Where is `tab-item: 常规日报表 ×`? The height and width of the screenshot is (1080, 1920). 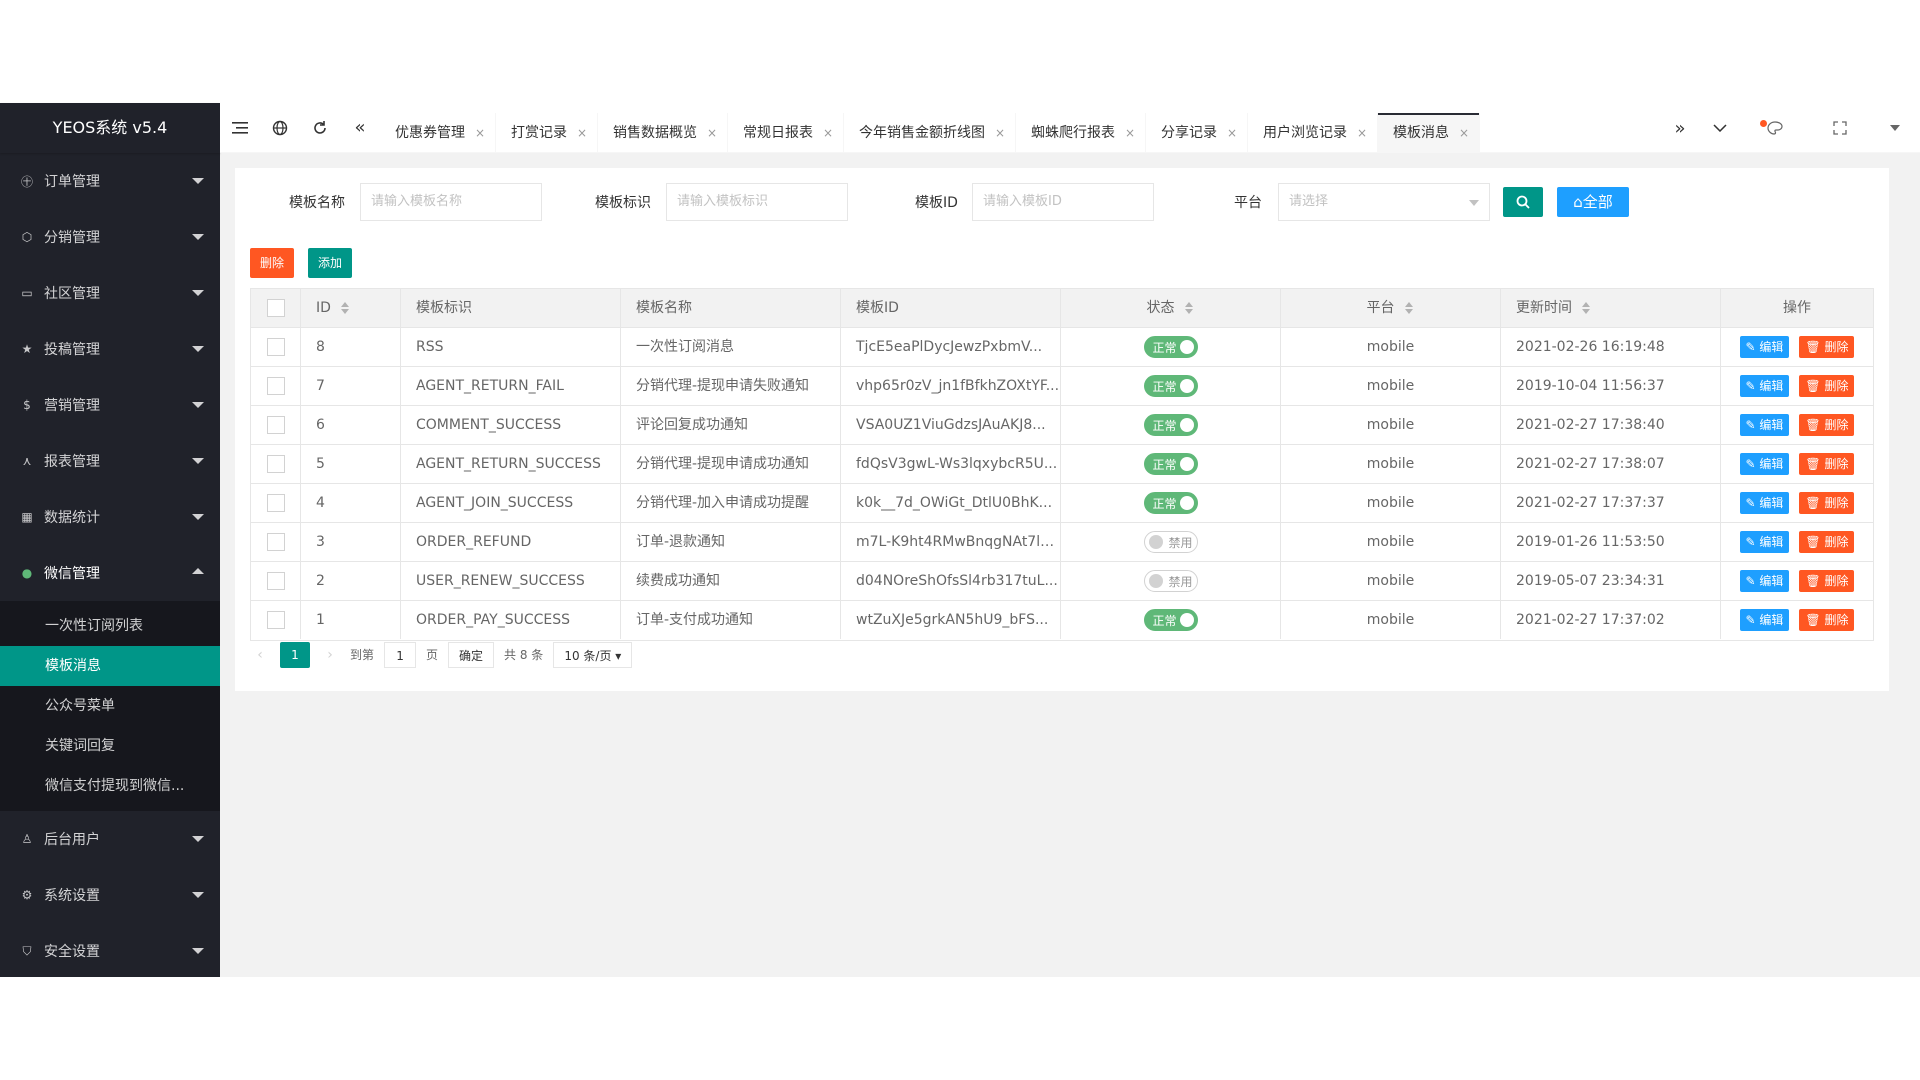 tab-item: 常规日报表 × is located at coordinates (786, 133).